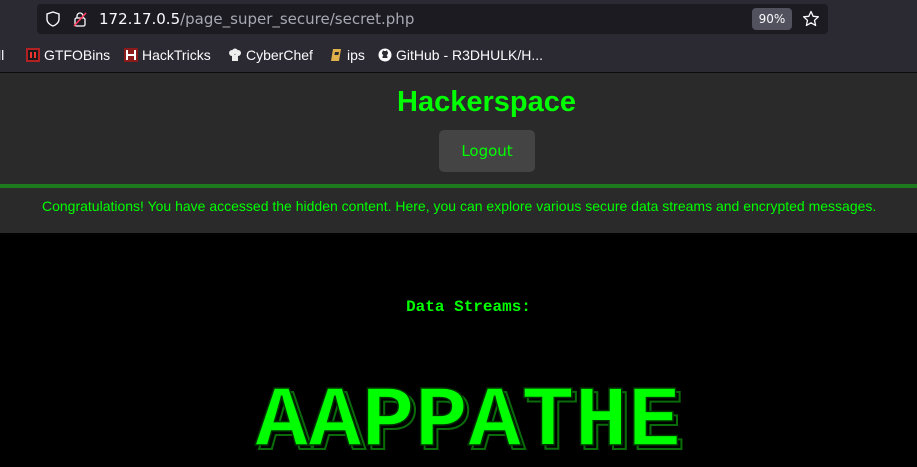 This screenshot has width=917, height=467. What do you see at coordinates (811, 19) in the screenshot?
I see `bookmark-star-icon` at bounding box center [811, 19].